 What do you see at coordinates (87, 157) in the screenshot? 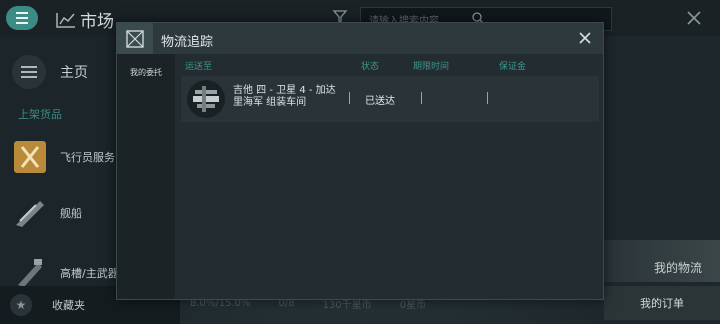
I see `sidebar-item-label: 飞行员服务` at bounding box center [87, 157].